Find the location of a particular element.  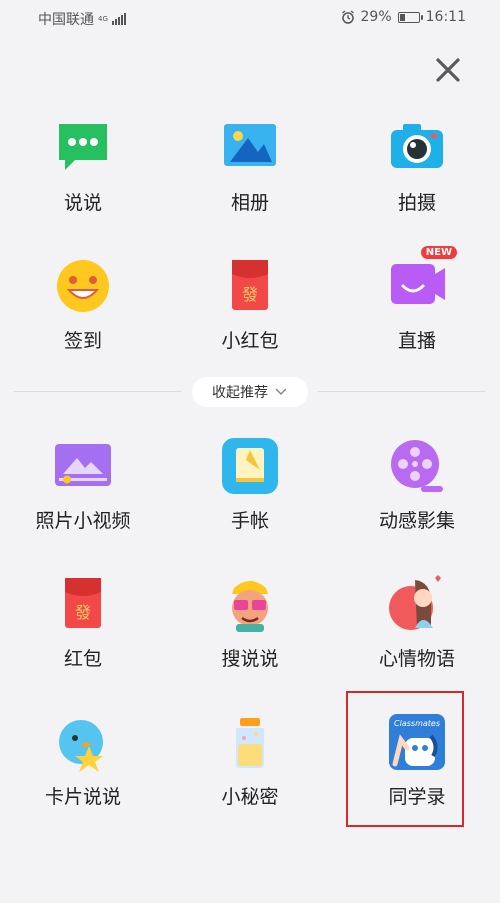

battery-icon is located at coordinates (410, 17).